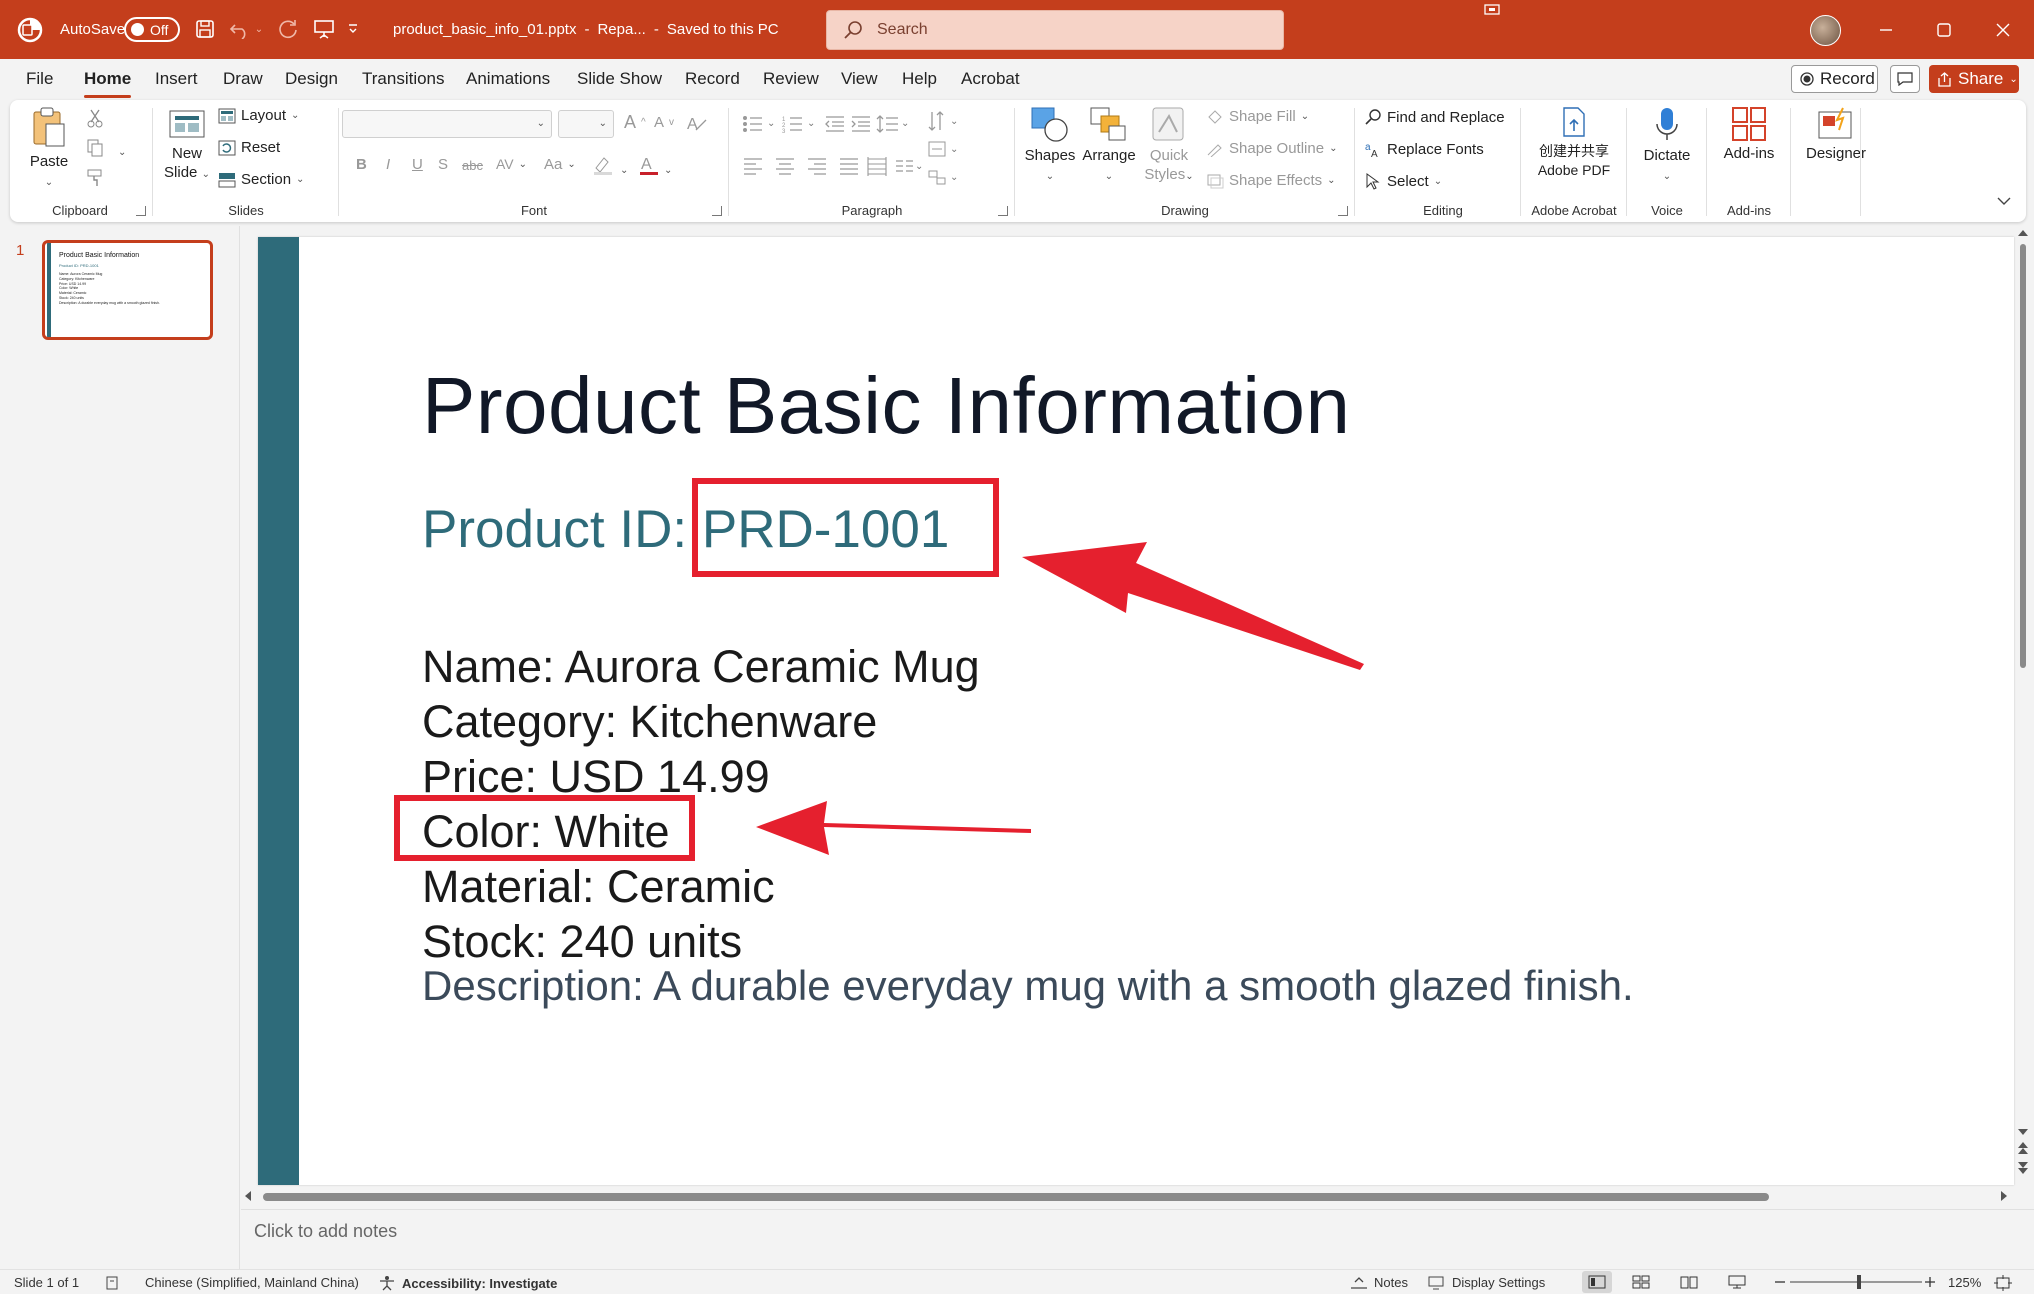  I want to click on new-slide-button: New Slide ⌄, so click(187, 145).